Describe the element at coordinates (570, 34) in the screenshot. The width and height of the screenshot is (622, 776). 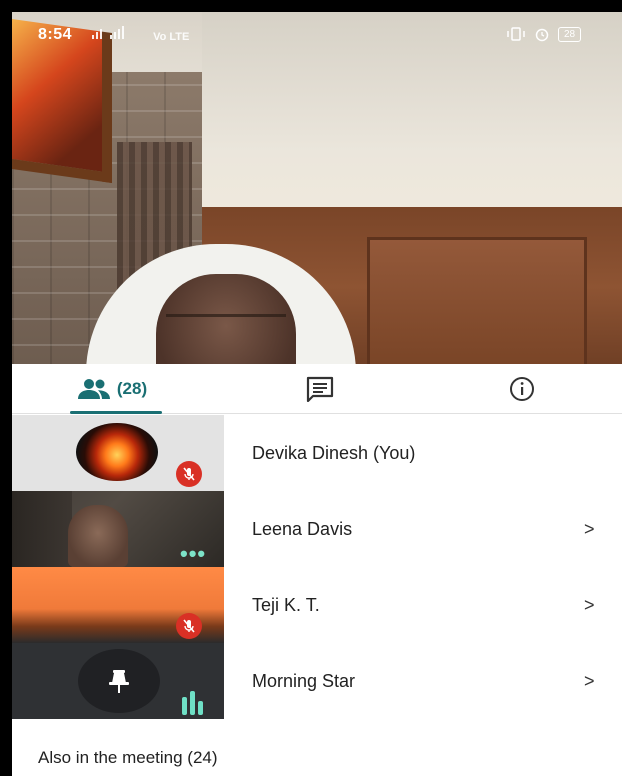
I see `battery-indicator: 28` at that location.